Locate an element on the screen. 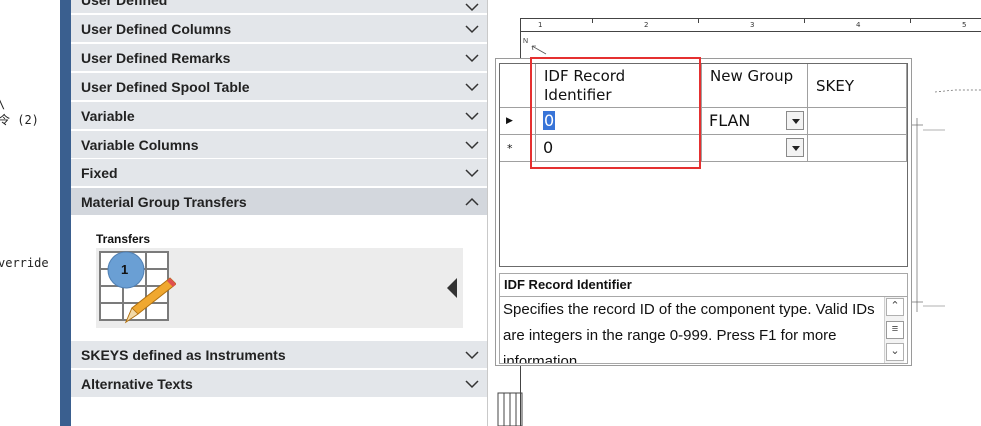 The height and width of the screenshot is (426, 981). help-scrollbar: ⌃ ≡ ⌄ is located at coordinates (894, 330).